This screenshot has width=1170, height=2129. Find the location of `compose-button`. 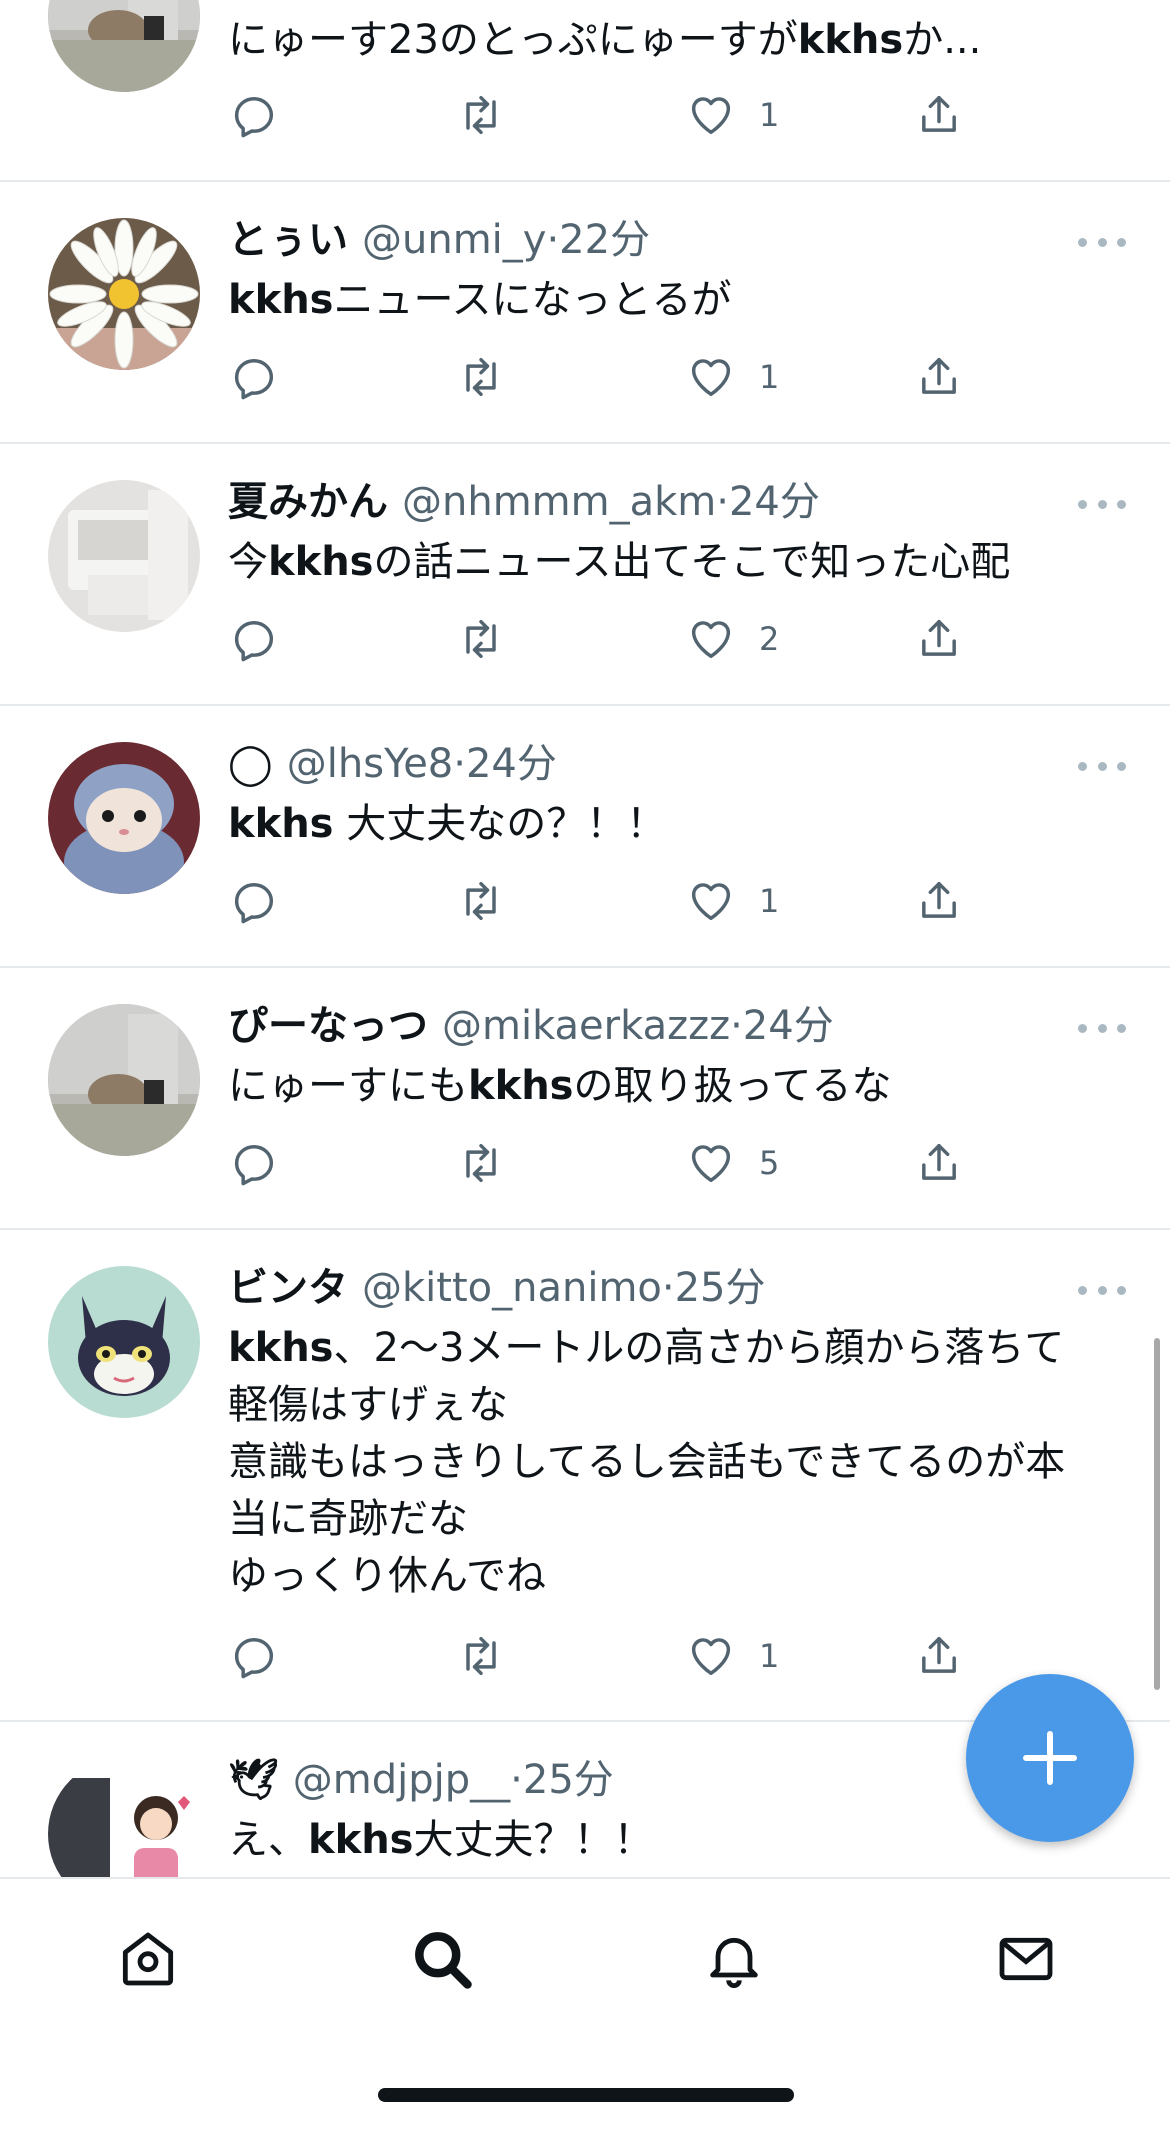

compose-button is located at coordinates (1050, 1758).